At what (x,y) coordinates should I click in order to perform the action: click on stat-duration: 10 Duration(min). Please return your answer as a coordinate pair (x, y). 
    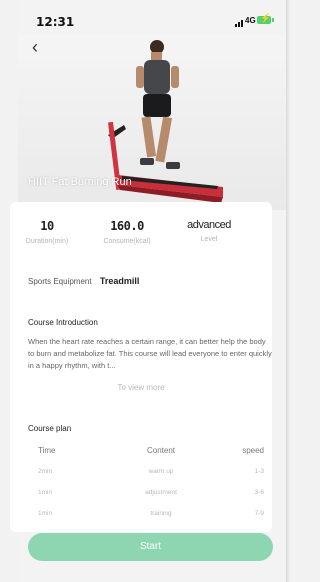
    Looking at the image, I should click on (47, 232).